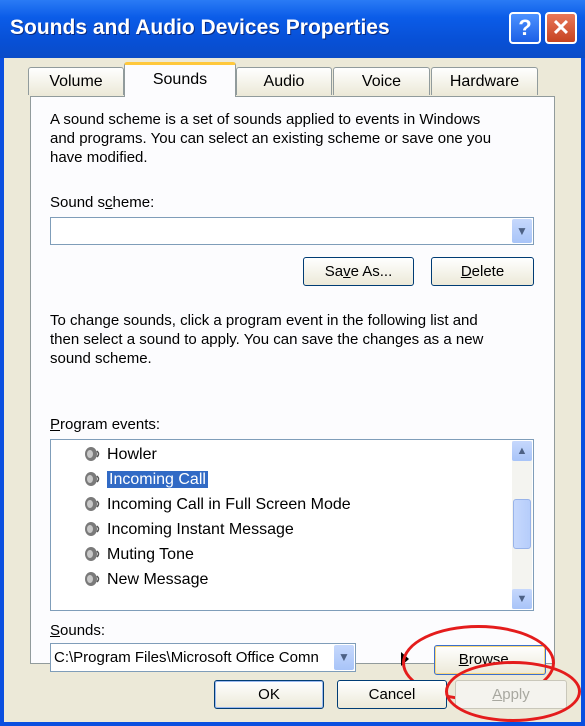  I want to click on tab-audio: Audio, so click(284, 81).